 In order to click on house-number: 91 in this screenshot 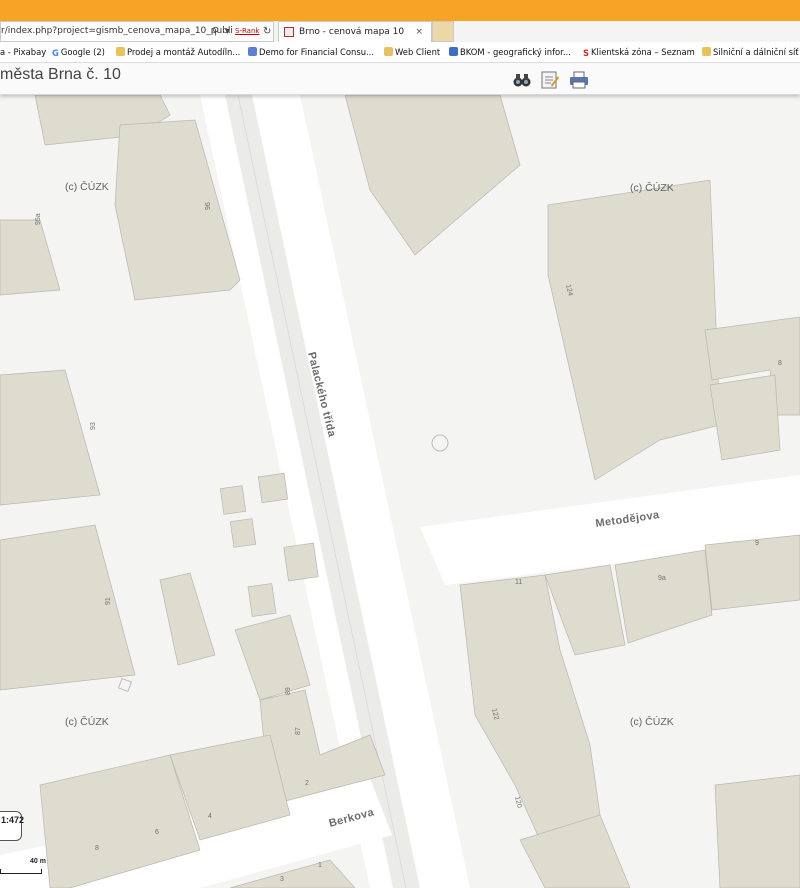, I will do `click(108, 601)`.